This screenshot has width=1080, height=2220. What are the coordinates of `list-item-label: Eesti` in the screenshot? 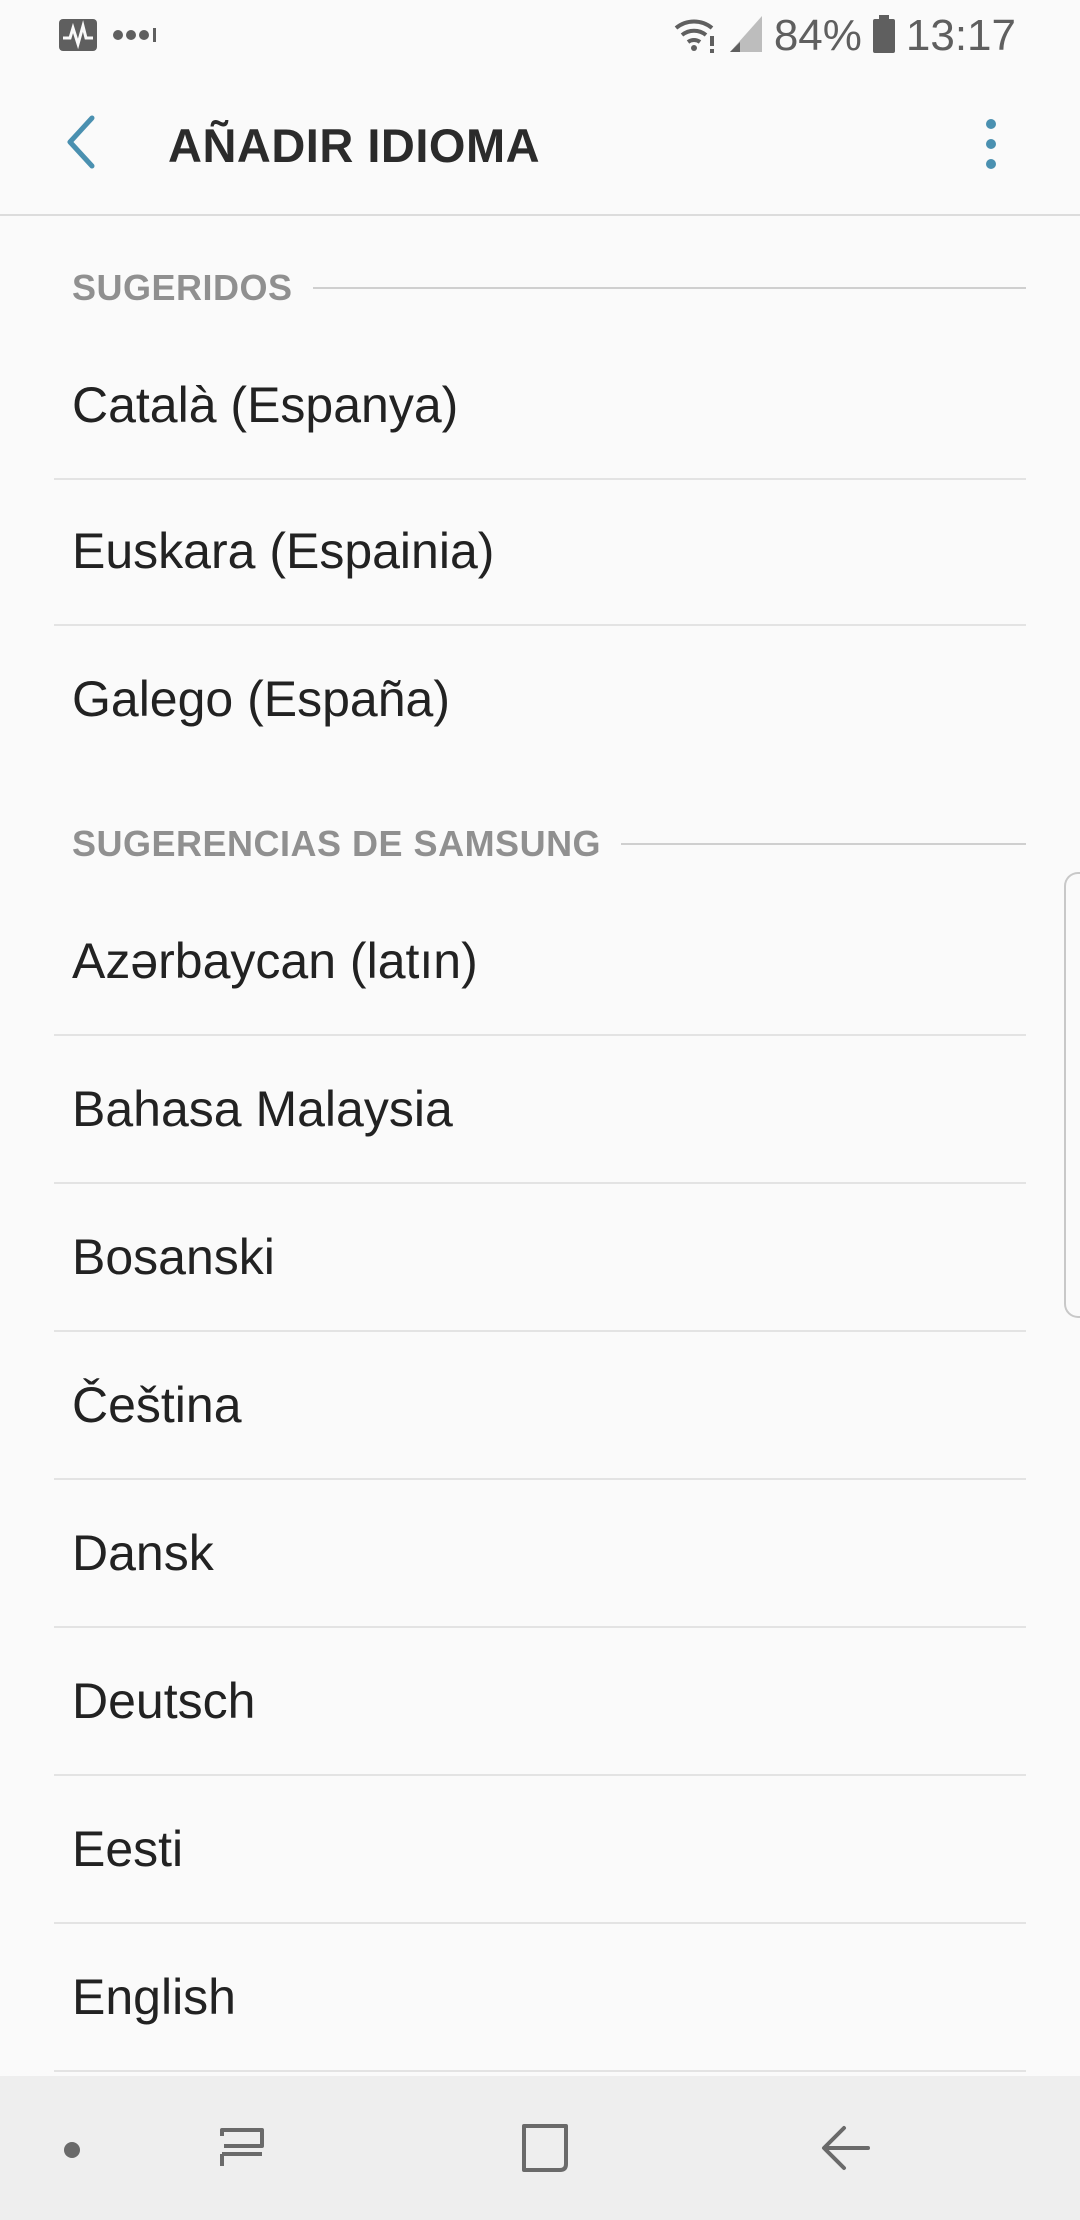 It's located at (128, 1849).